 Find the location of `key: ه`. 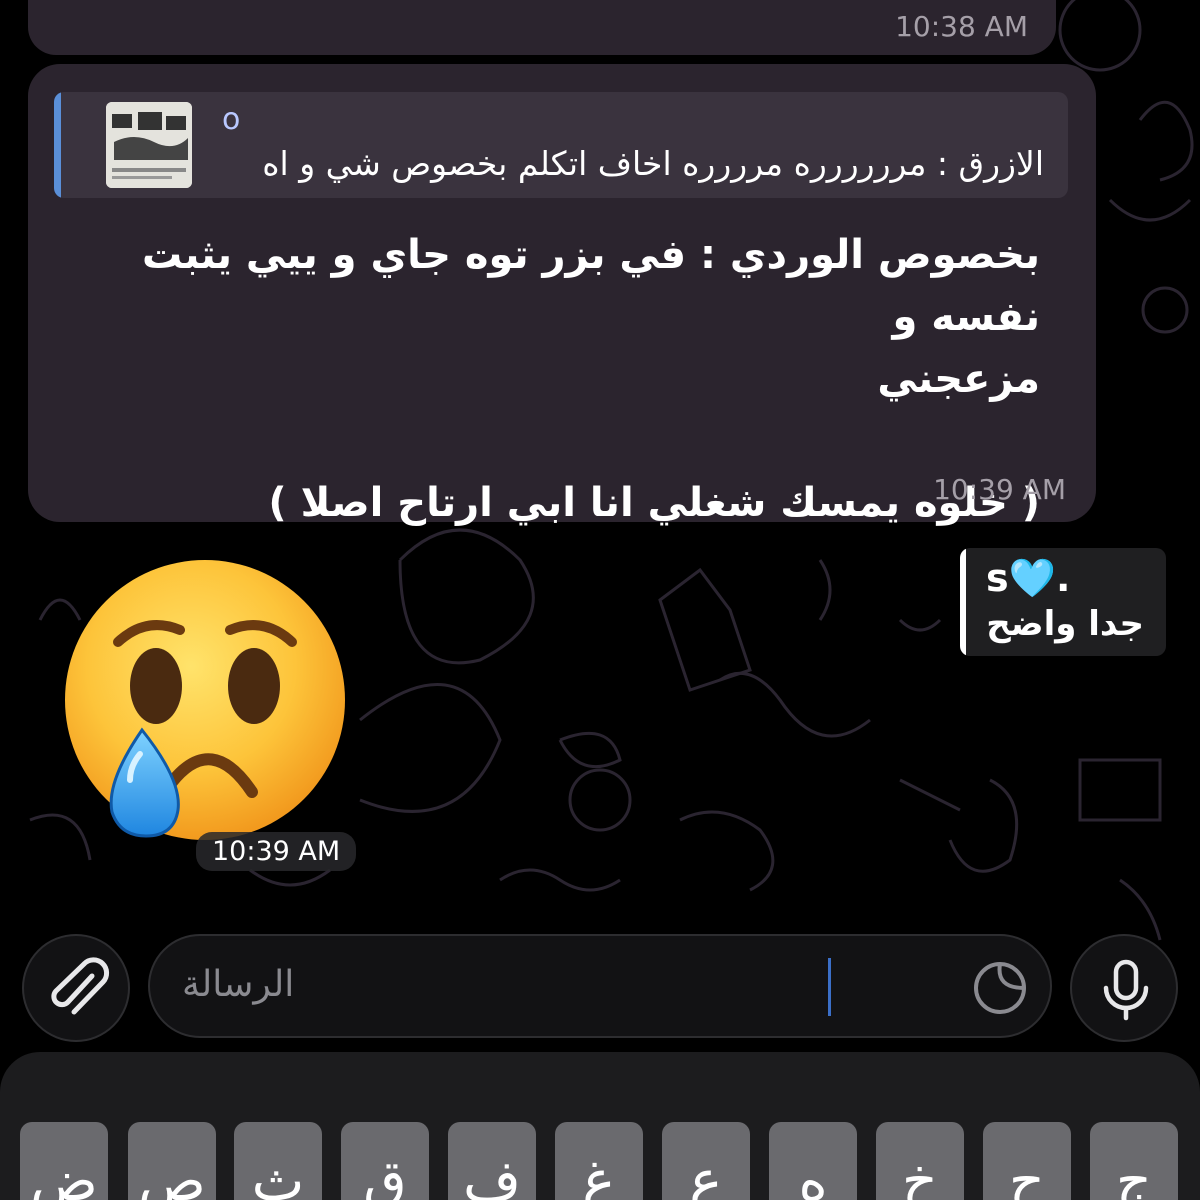

key: ه is located at coordinates (813, 1161).